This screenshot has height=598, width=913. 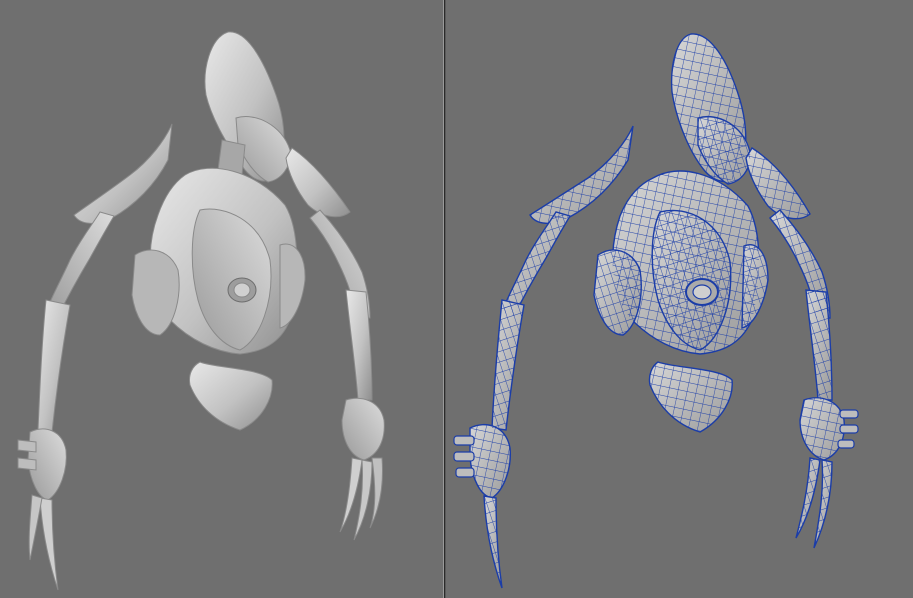 I want to click on right-hand, so click(x=363, y=429).